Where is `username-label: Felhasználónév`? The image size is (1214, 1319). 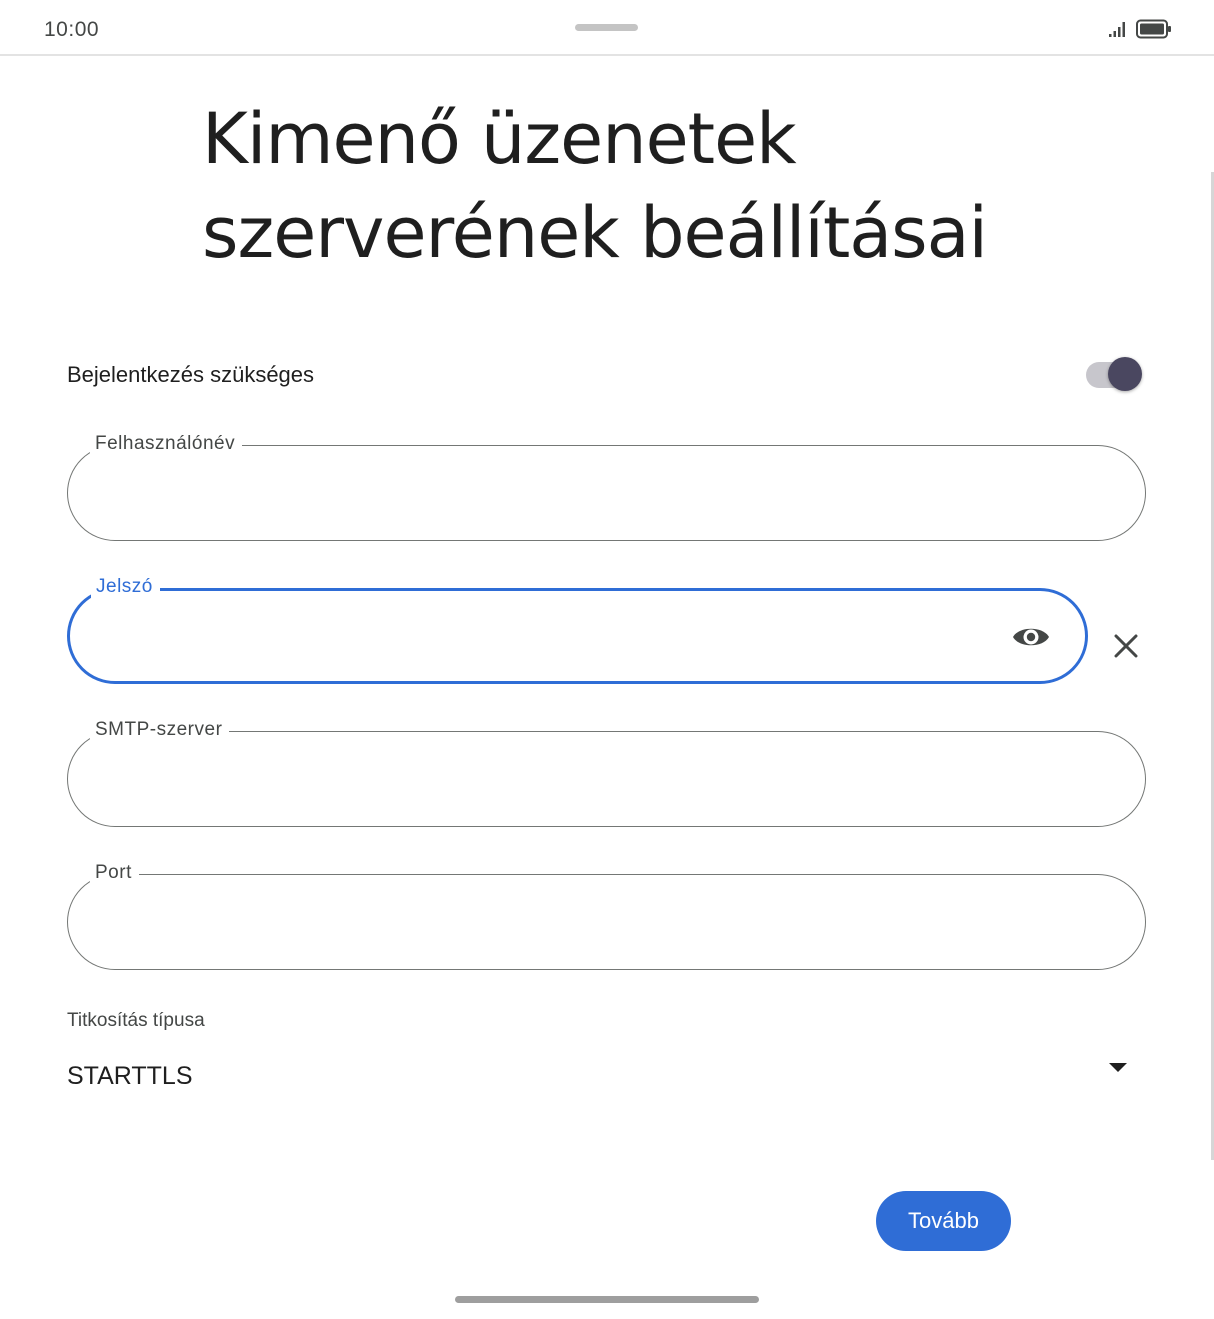 username-label: Felhasználónév is located at coordinates (166, 444).